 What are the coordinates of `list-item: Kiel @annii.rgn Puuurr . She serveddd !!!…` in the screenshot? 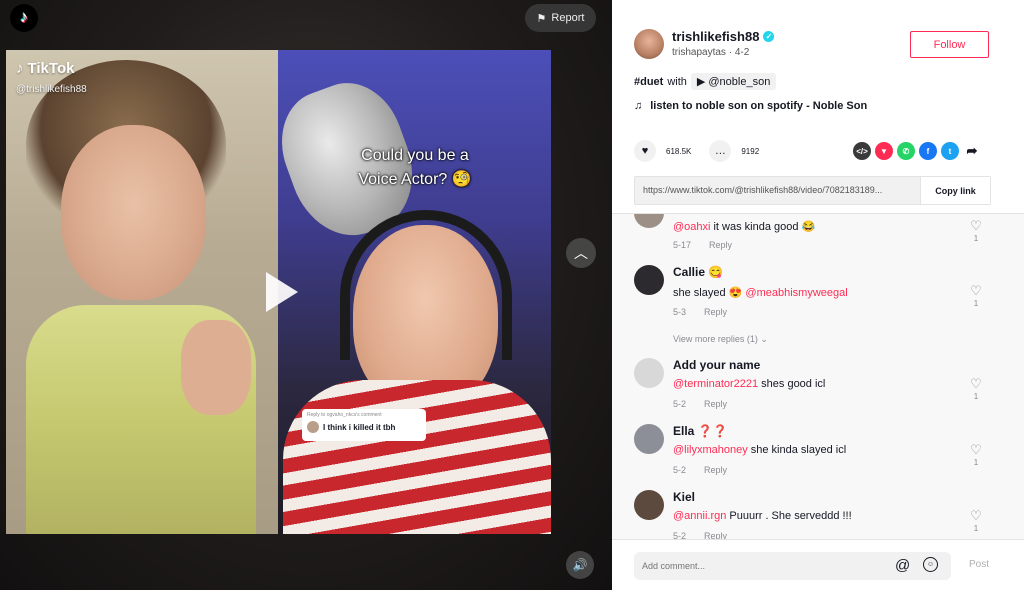 It's located at (814, 514).